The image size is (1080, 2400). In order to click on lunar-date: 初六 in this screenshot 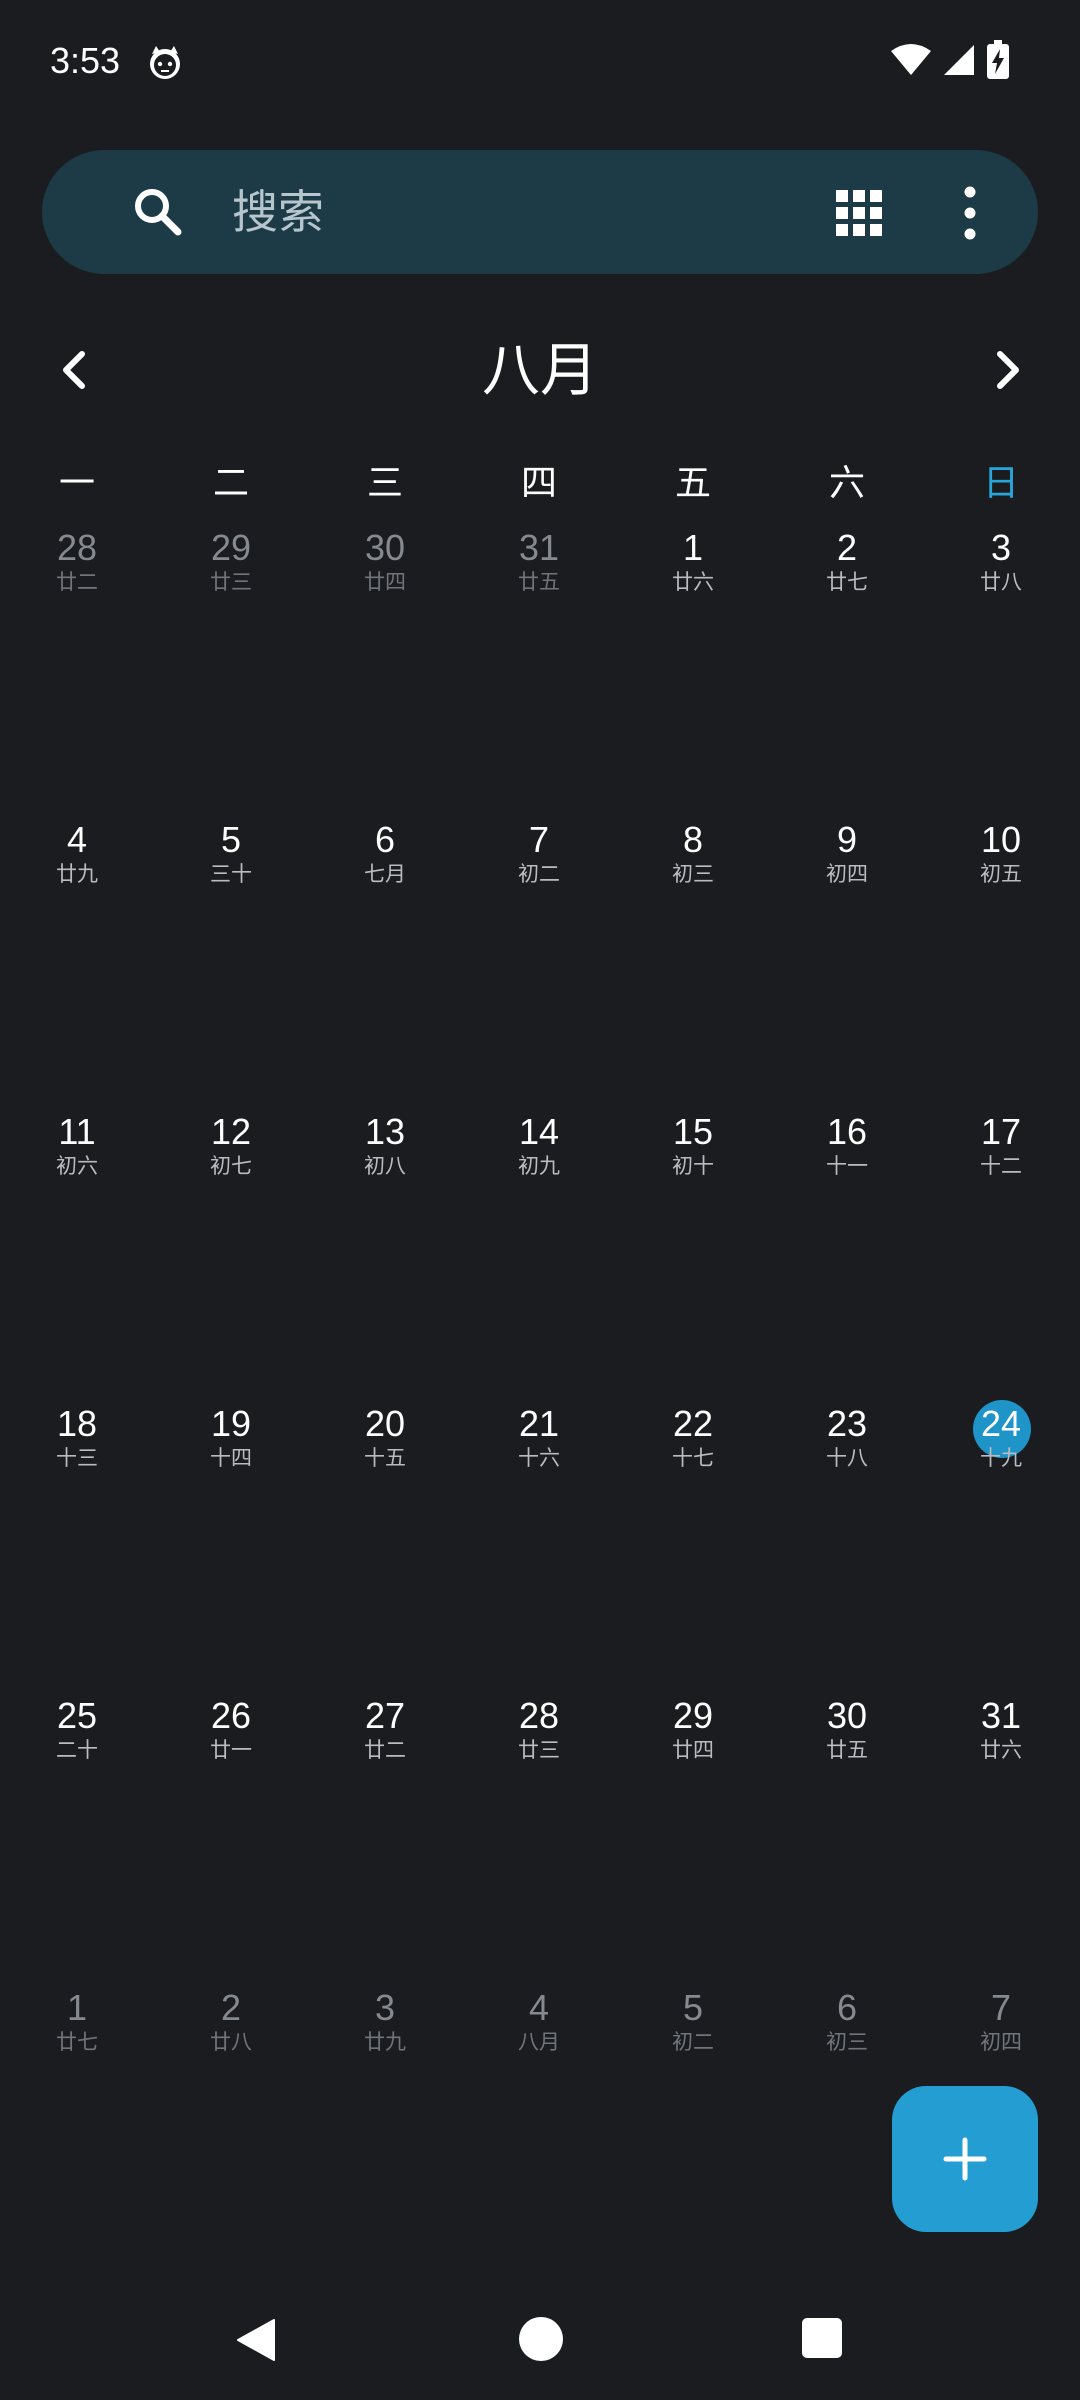, I will do `click(77, 1166)`.